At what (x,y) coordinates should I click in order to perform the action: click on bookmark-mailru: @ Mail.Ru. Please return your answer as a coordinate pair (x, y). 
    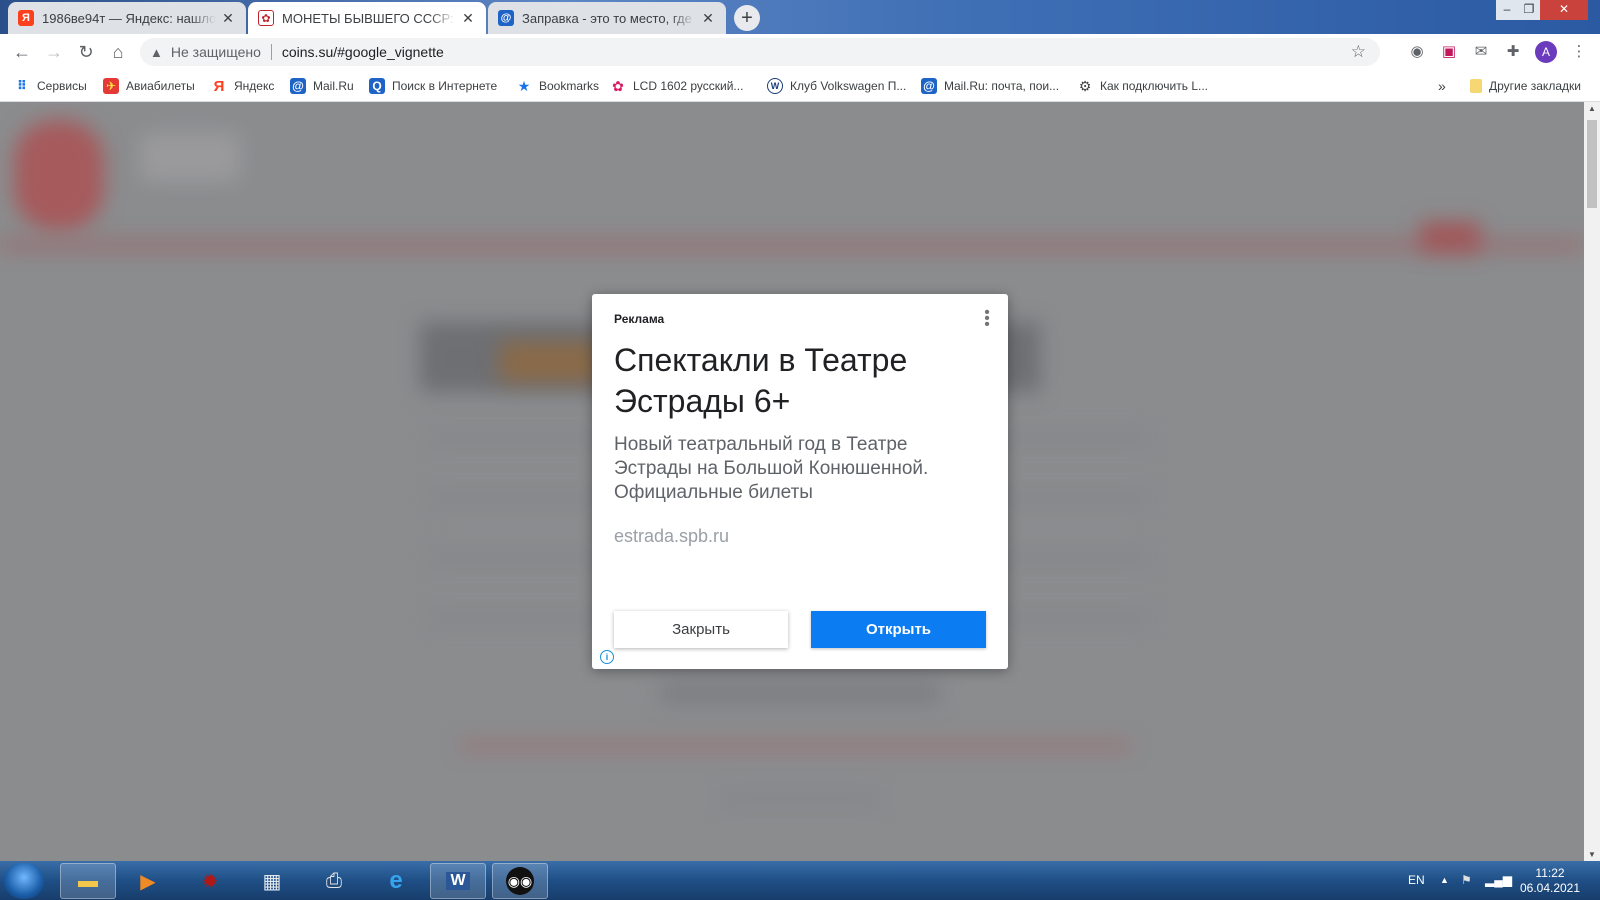
    Looking at the image, I should click on (322, 86).